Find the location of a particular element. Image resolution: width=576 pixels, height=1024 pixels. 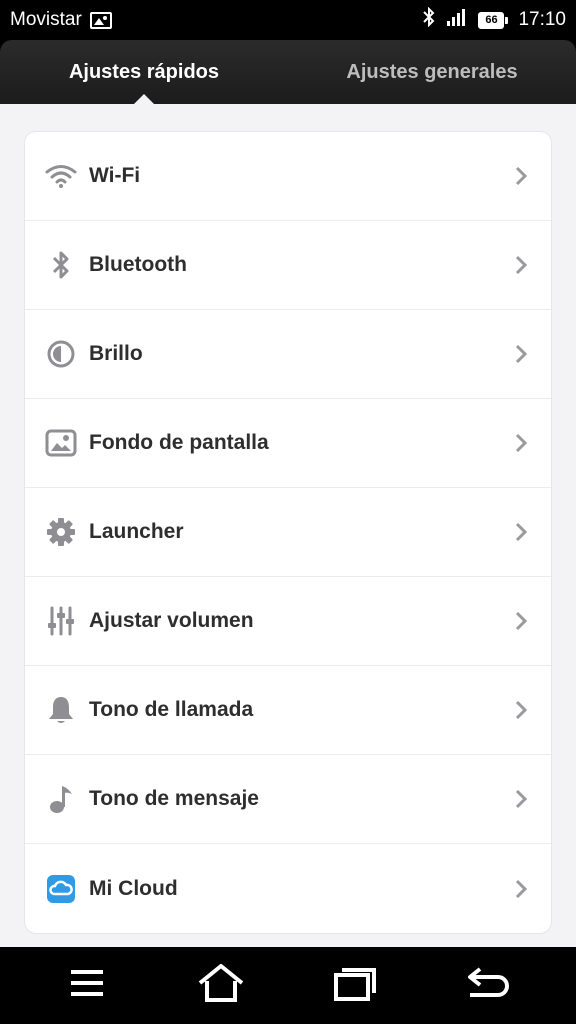

cloud-icon is located at coordinates (61, 889).